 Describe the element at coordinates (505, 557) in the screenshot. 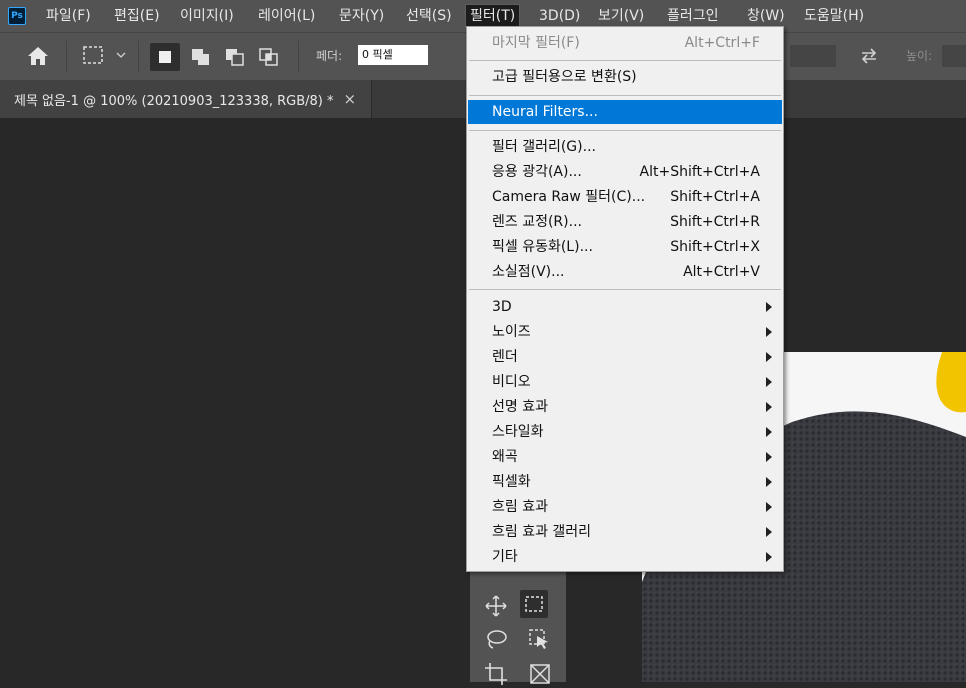

I see `menu-item-label: 기타` at that location.